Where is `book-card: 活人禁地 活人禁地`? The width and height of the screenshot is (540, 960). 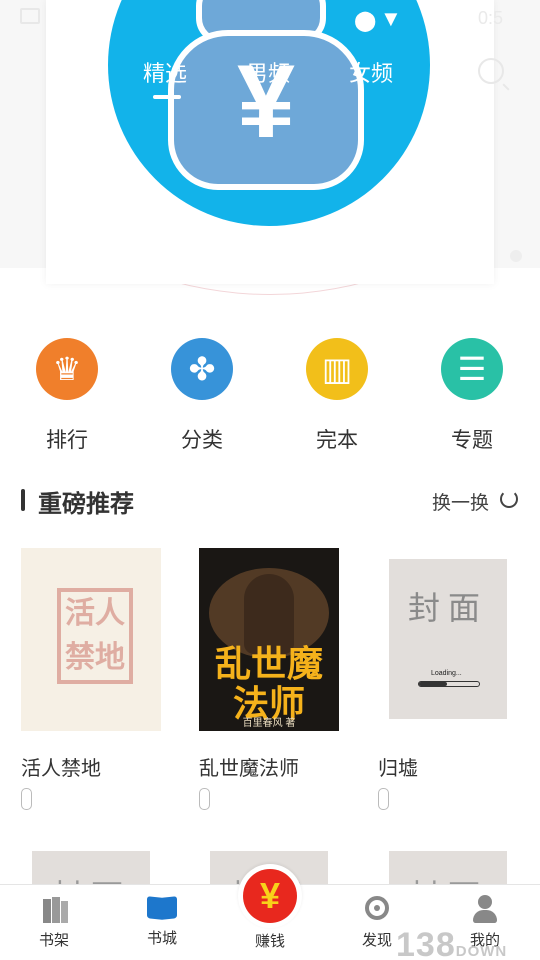
book-card: 活人禁地 活人禁地 is located at coordinates (91, 679).